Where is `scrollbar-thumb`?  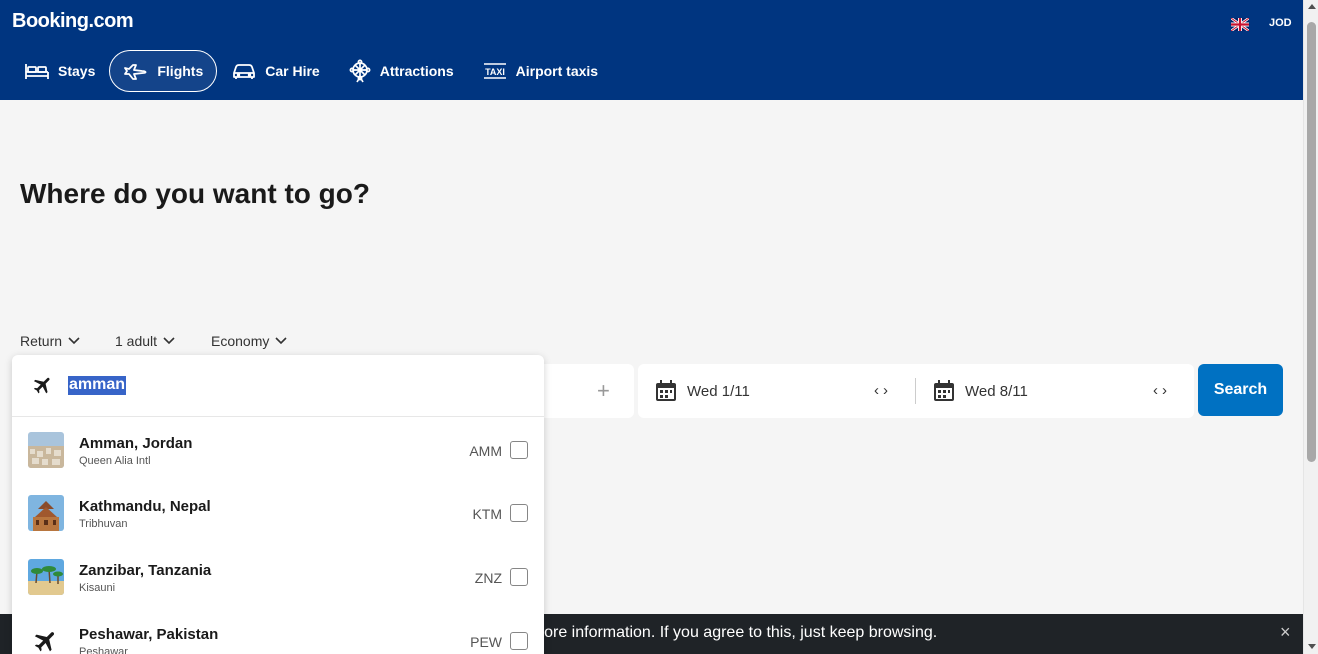
scrollbar-thumb is located at coordinates (1311, 242).